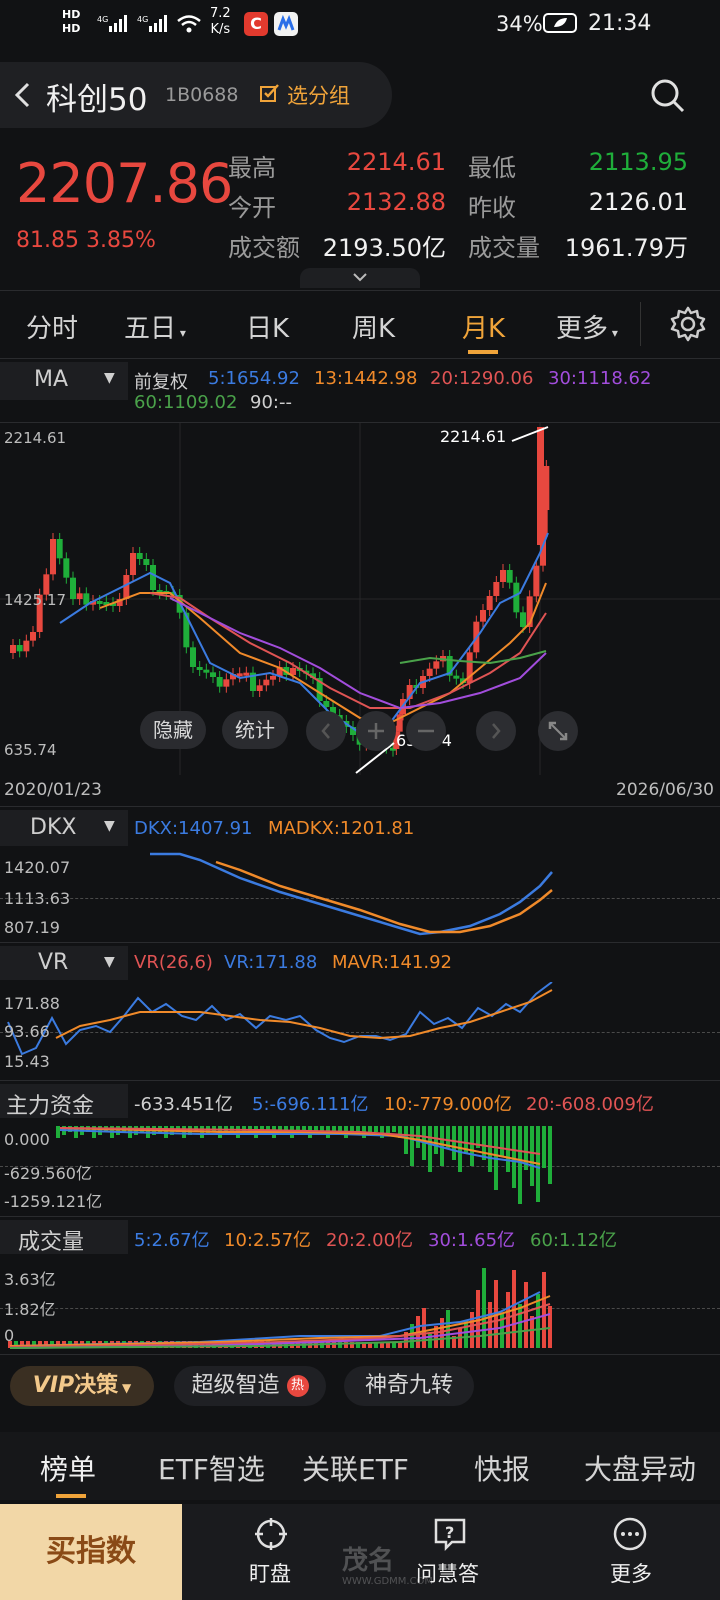 This screenshot has height=1600, width=720. Describe the element at coordinates (355, 1468) in the screenshot. I see `tab-related-etf: 关联ETF` at that location.